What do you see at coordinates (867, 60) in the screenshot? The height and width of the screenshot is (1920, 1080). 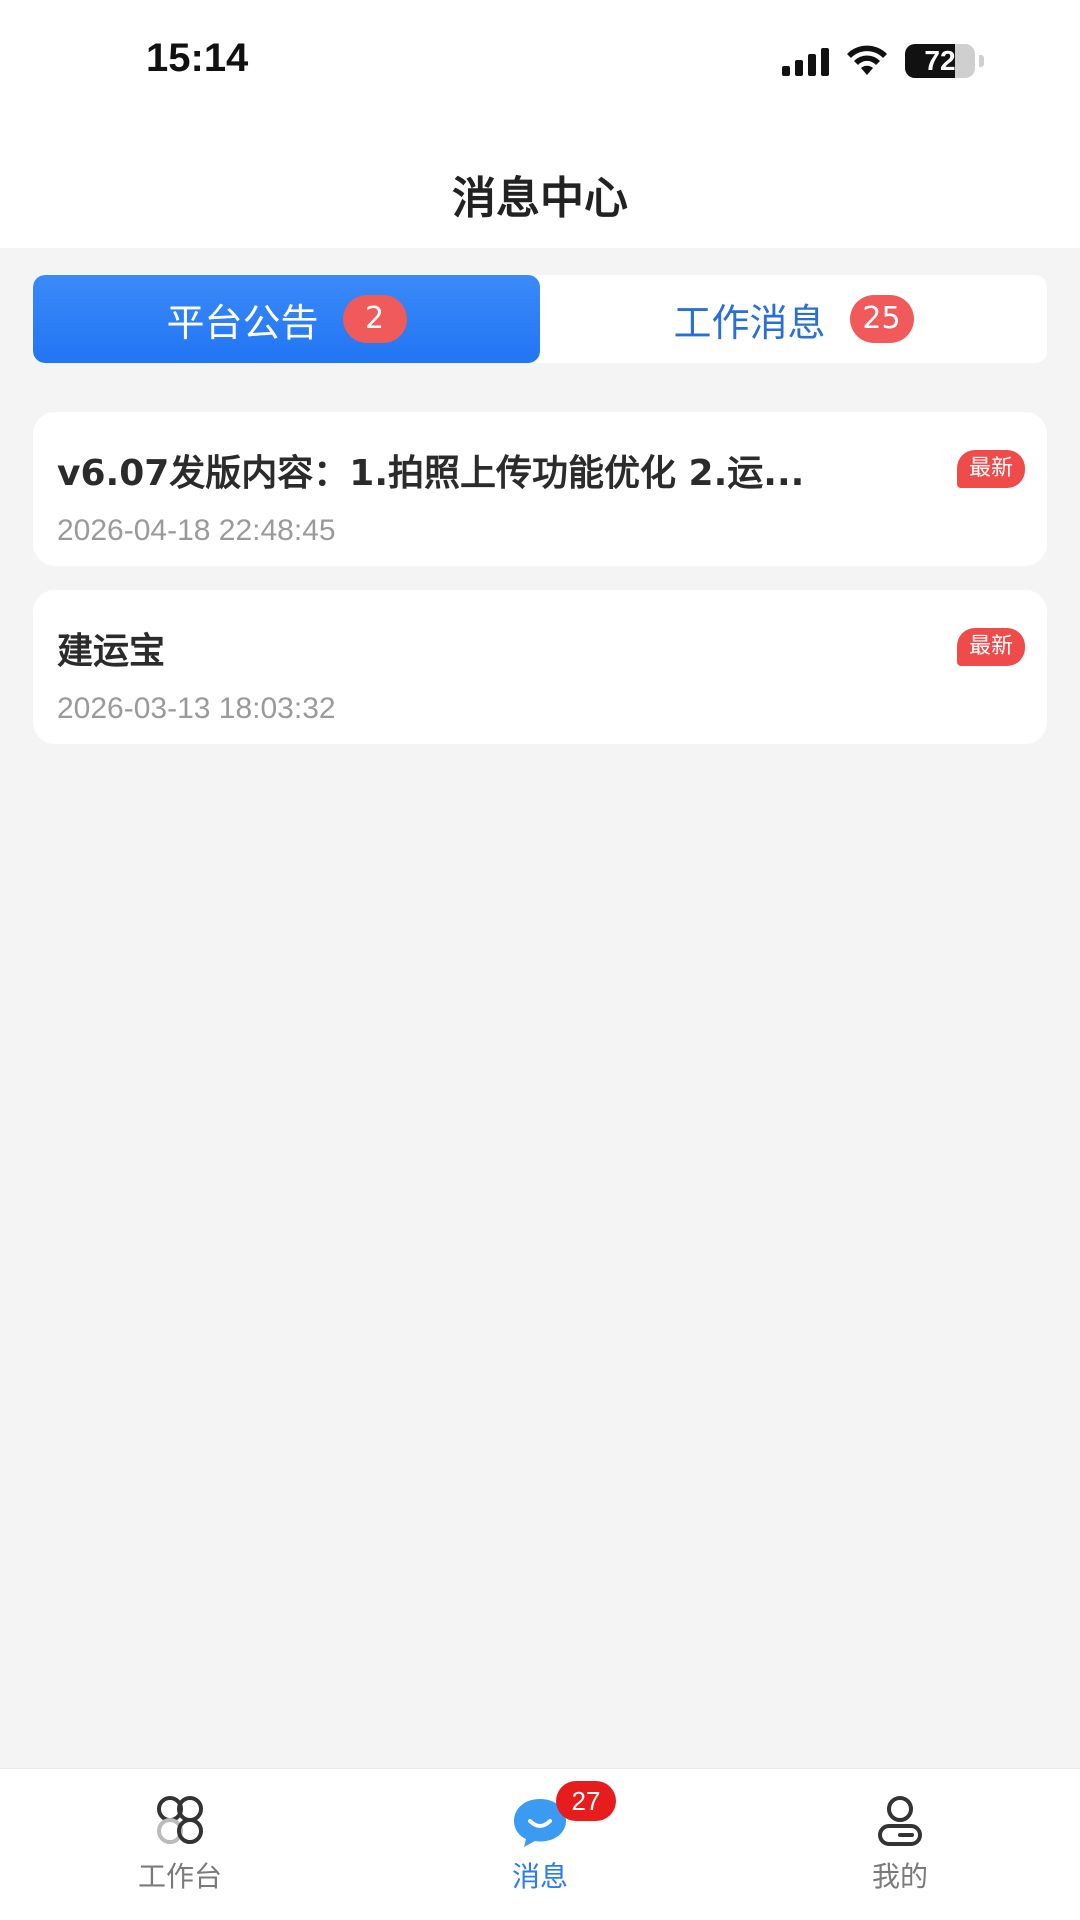 I see `wifi-icon` at bounding box center [867, 60].